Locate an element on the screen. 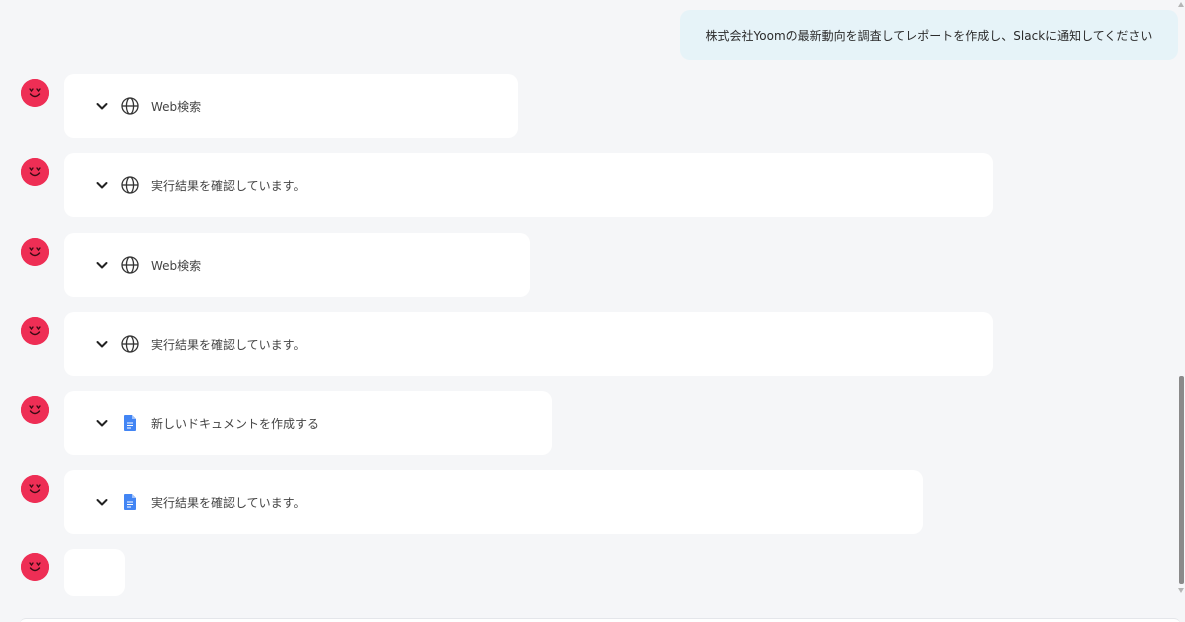  scrollbar is located at coordinates (1181, 300).